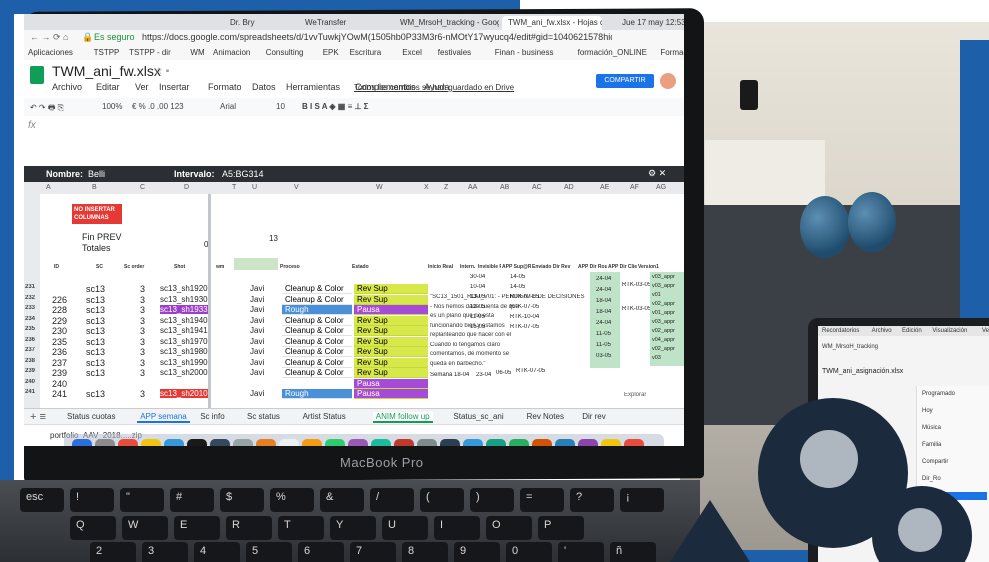 Image resolution: width=989 pixels, height=562 pixels. Describe the element at coordinates (554, 267) in the screenshot. I see `column-header: Envíado Dir Rev` at that location.